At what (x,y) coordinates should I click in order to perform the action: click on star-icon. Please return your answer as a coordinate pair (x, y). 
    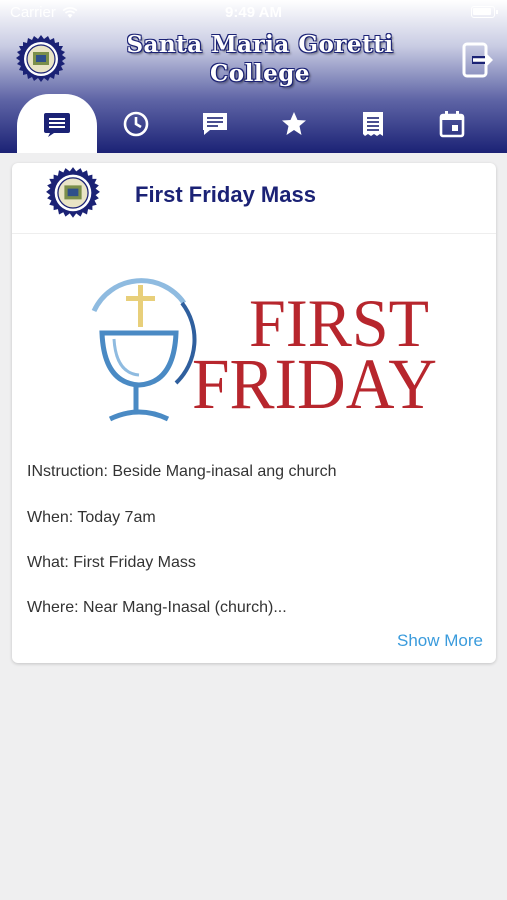
    Looking at the image, I should click on (294, 123).